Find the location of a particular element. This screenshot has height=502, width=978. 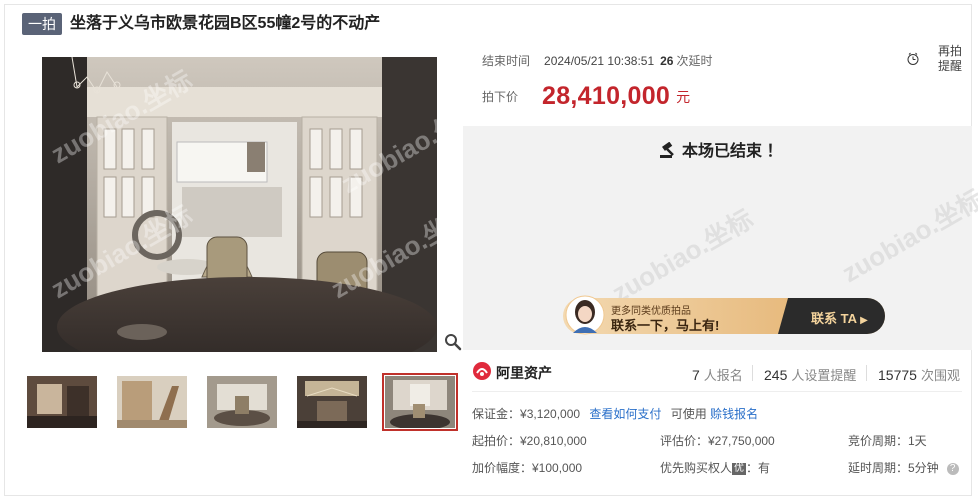

start-price: 起拍价：¥20,810,000 is located at coordinates (529, 441).